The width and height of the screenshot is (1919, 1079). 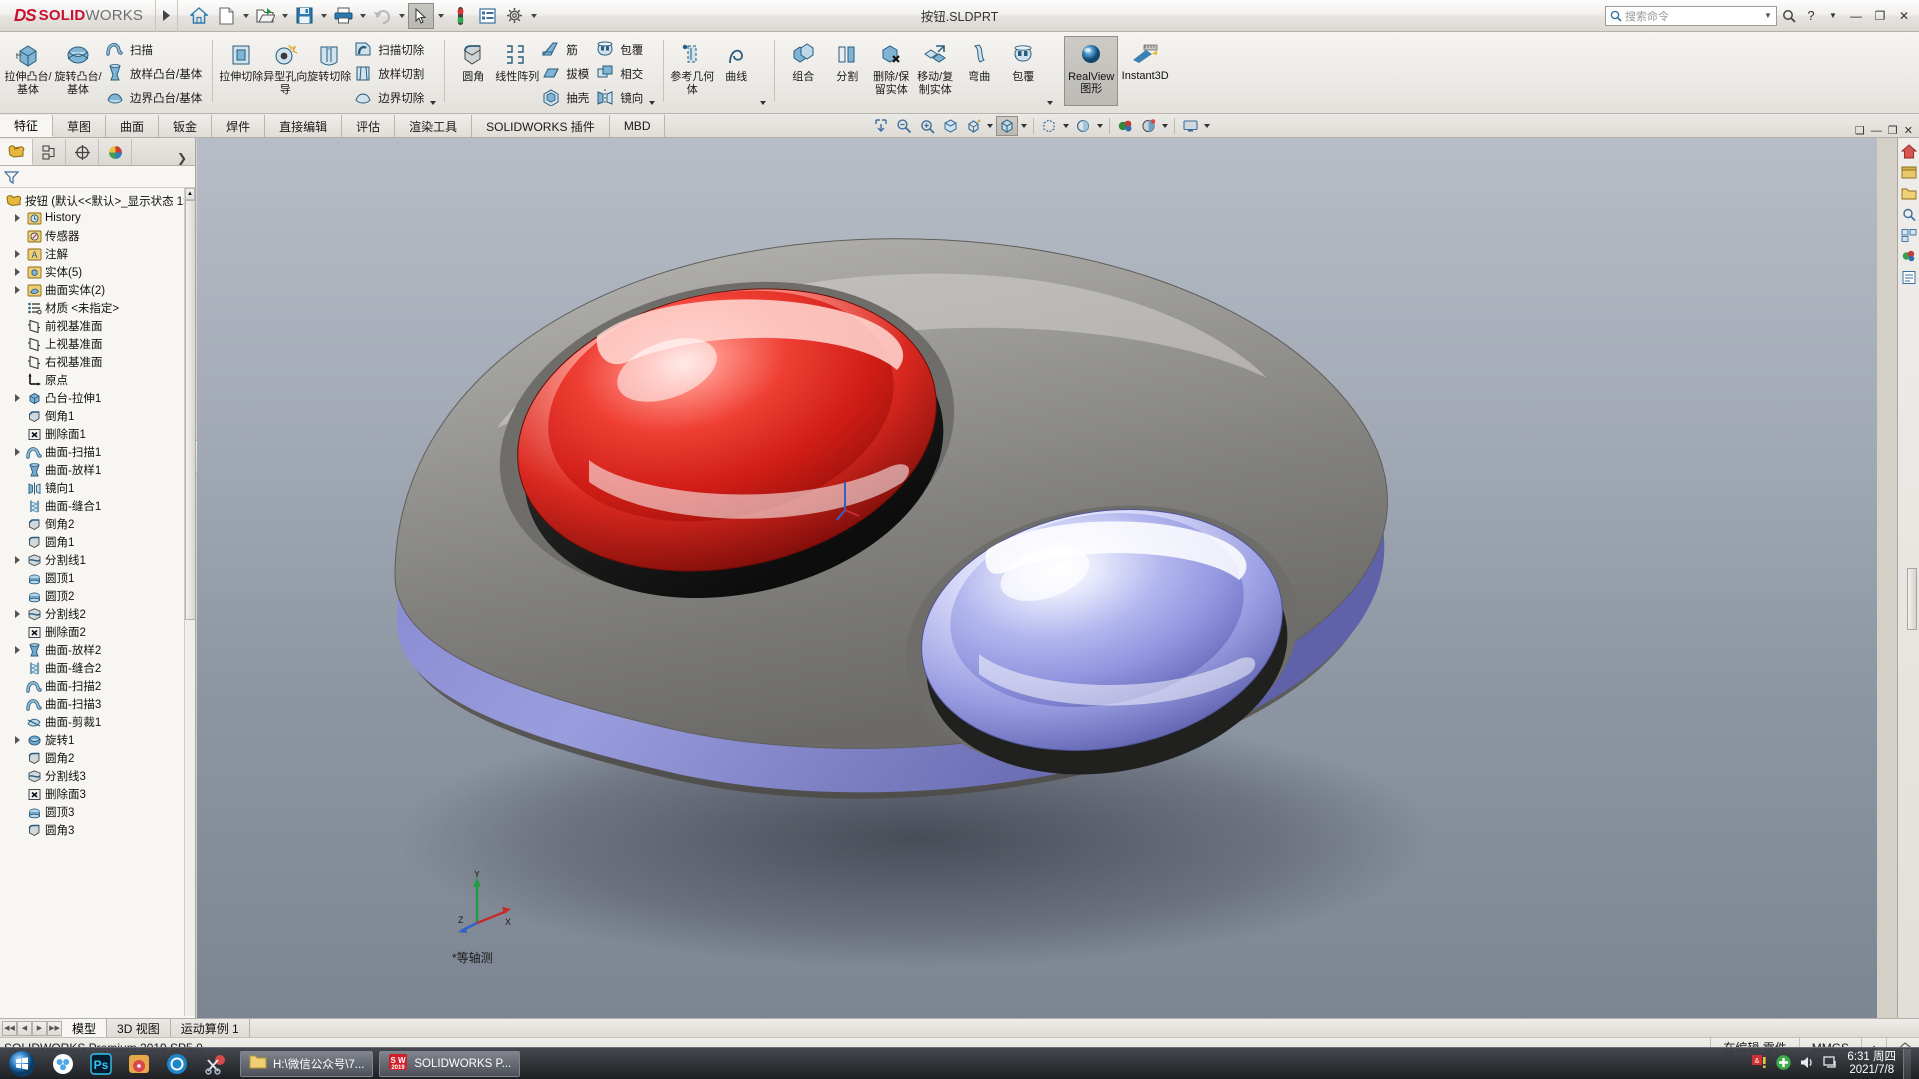 What do you see at coordinates (950, 126) in the screenshot?
I see `section-view-icon` at bounding box center [950, 126].